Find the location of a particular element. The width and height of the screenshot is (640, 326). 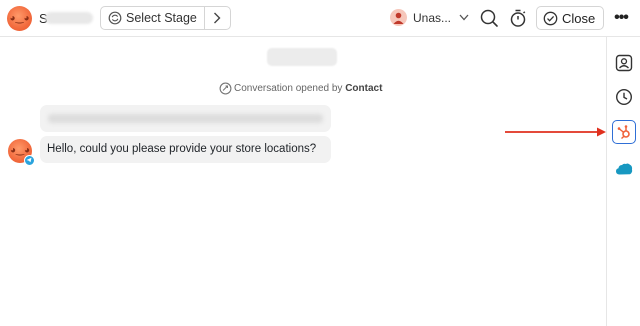

search-icon is located at coordinates (489, 18).